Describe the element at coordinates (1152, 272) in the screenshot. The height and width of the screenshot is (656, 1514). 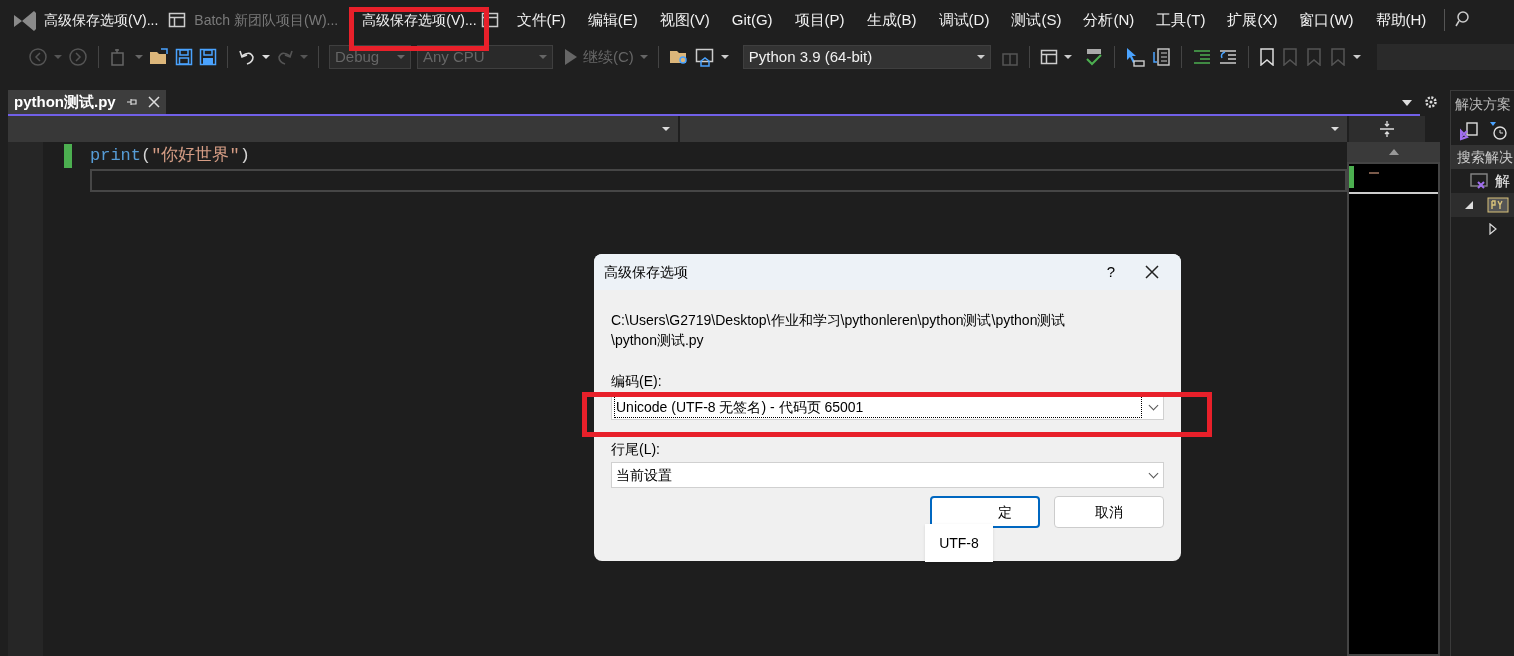
I see `close-icon` at that location.